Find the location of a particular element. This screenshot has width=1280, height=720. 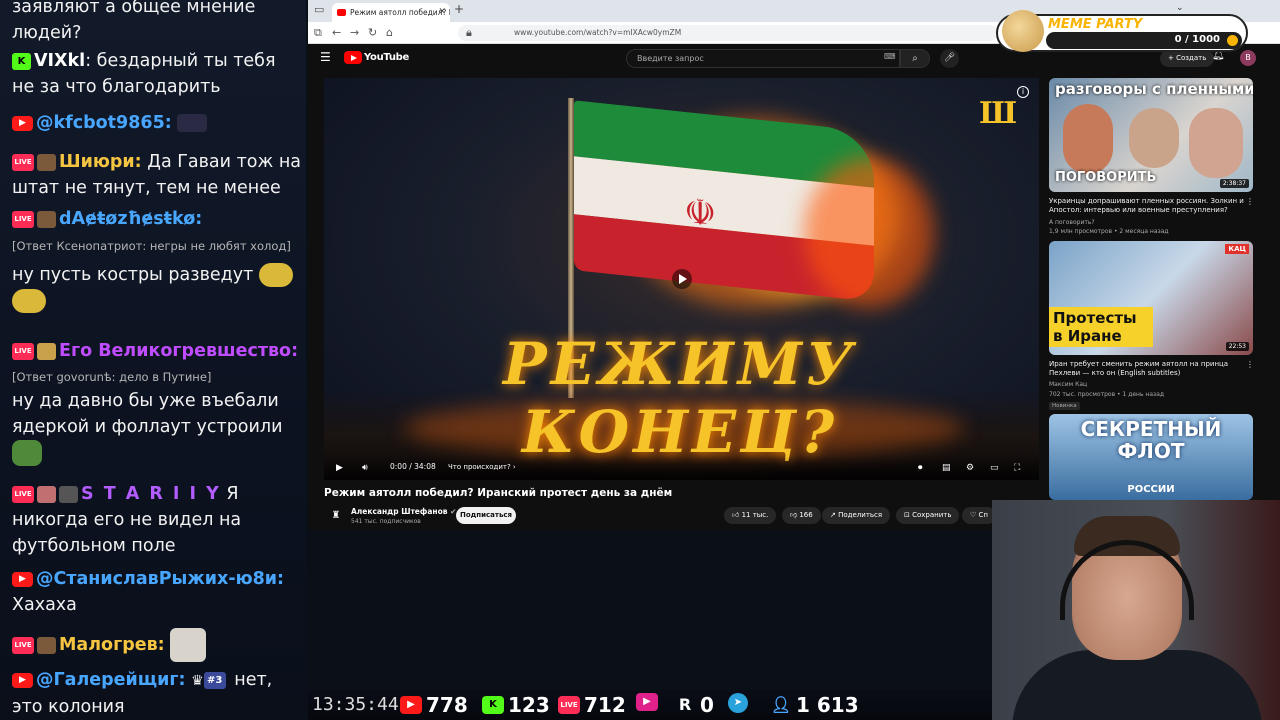

play-platform-icon: ▶ is located at coordinates (647, 702).